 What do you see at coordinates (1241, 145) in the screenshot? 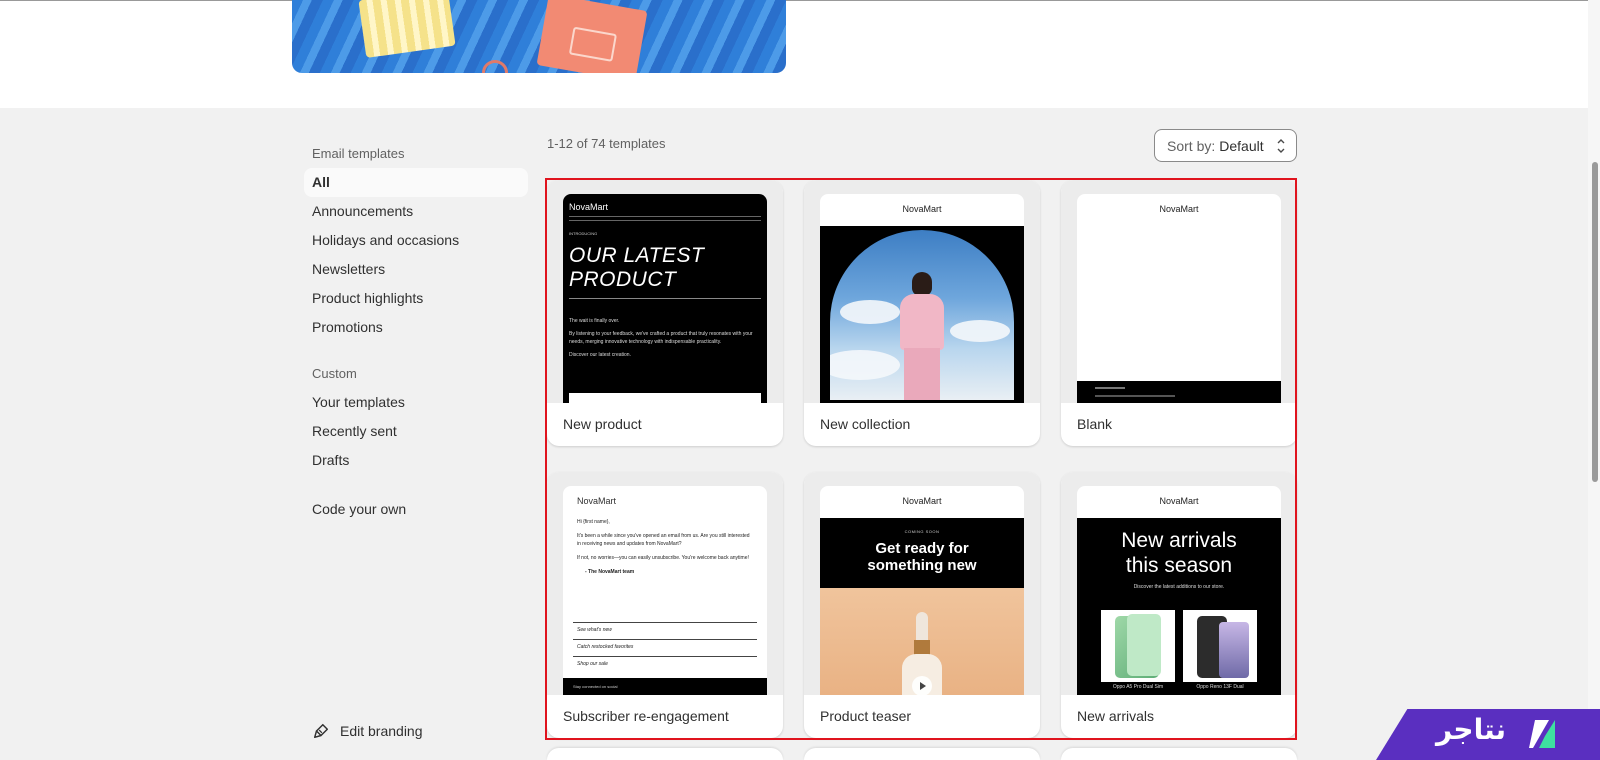
I see `sort-value: Default` at bounding box center [1241, 145].